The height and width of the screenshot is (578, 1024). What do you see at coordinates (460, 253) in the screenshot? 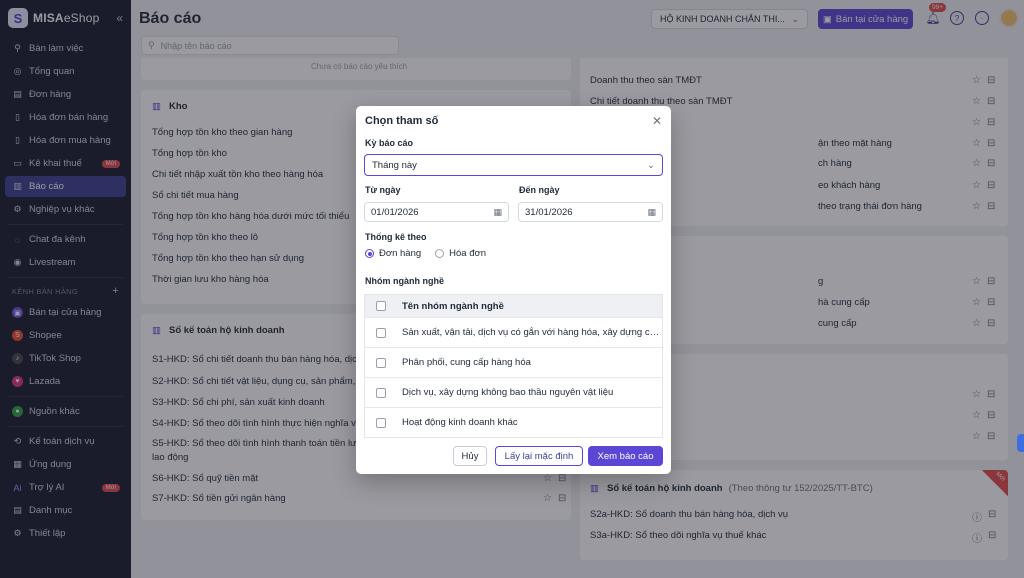
I see `radio-invoice: Hóa đơn` at bounding box center [460, 253].